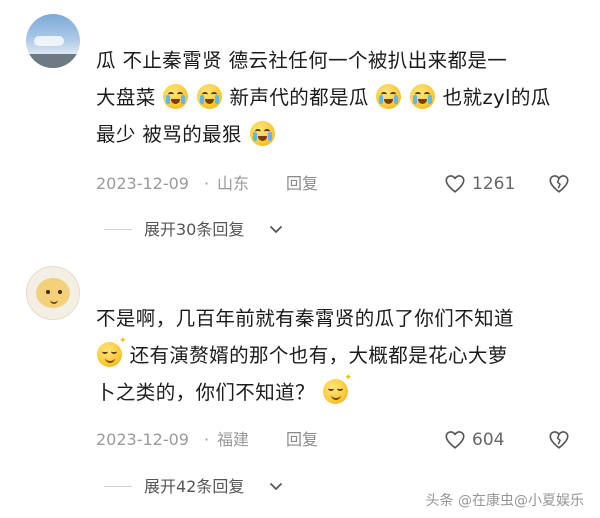 This screenshot has height=518, width=600. Describe the element at coordinates (194, 486) in the screenshot. I see `expand-replies-label: 展开42条回复` at that location.